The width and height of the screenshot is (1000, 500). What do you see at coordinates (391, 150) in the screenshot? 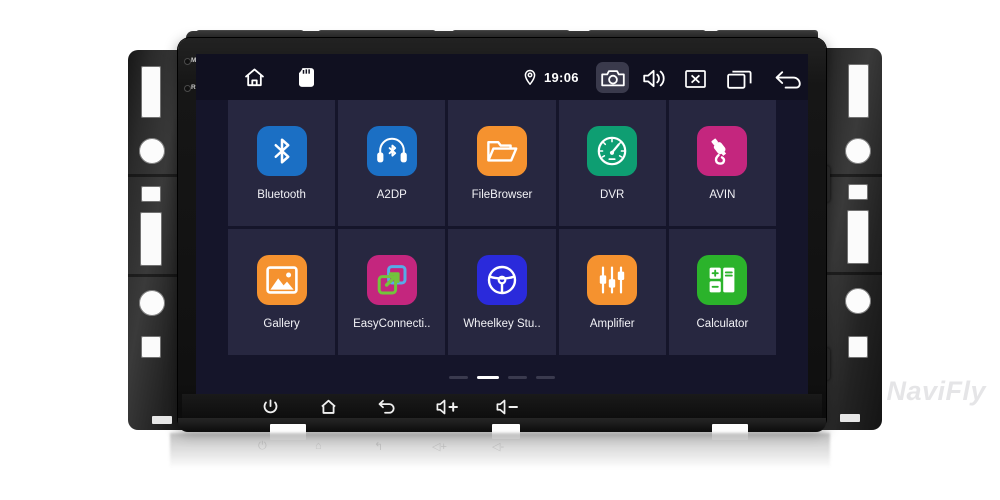
I see `a2dp-headset-icon` at bounding box center [391, 150].